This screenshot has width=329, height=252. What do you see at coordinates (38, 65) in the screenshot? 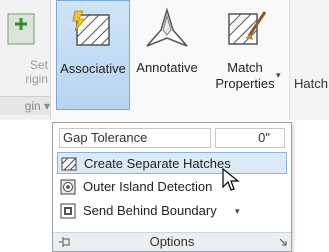
I see `set-origin-label-line1: Set` at bounding box center [38, 65].